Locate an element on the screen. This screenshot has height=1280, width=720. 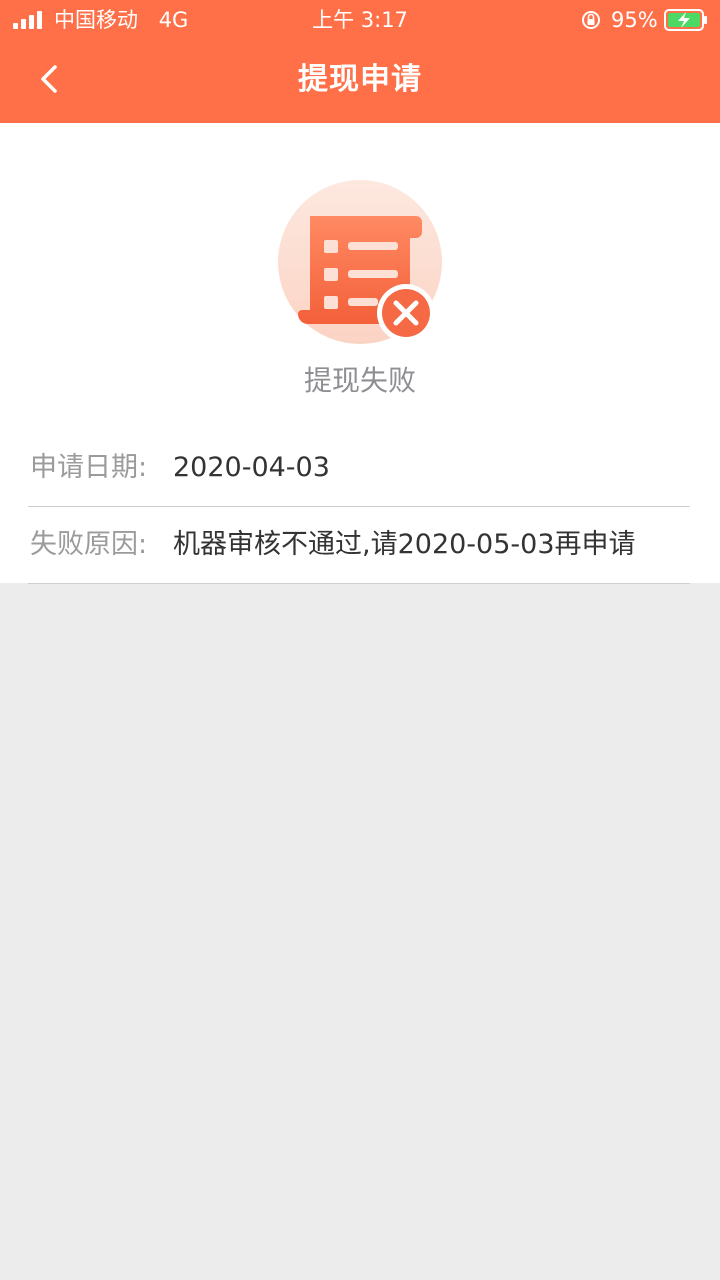
info-row-fail-reason: 失败原因: 机器审核不通过,请2020-05-03再申请 is located at coordinates (359, 545).